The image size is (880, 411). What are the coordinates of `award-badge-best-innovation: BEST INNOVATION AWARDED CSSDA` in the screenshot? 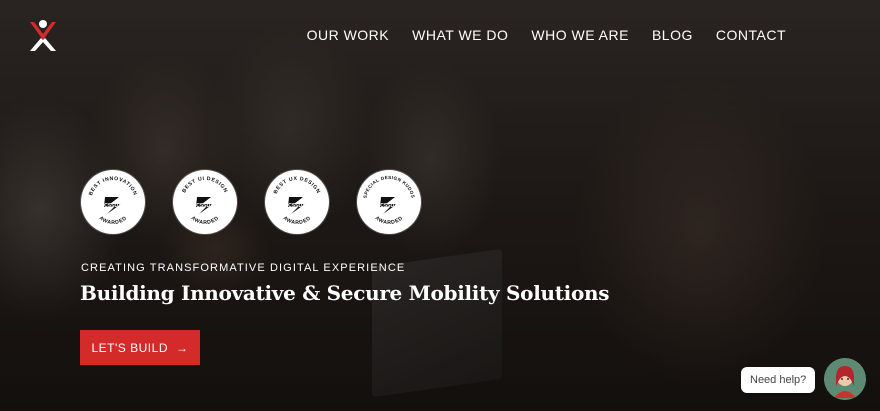 It's located at (113, 202).